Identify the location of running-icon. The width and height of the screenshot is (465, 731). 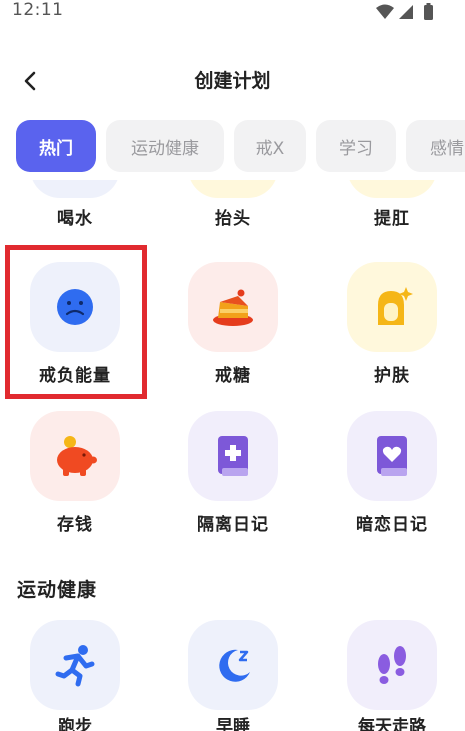
(75, 666).